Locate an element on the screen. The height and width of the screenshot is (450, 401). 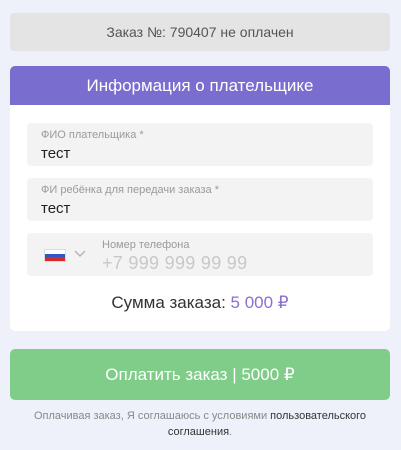
agreement-end: . is located at coordinates (231, 432).